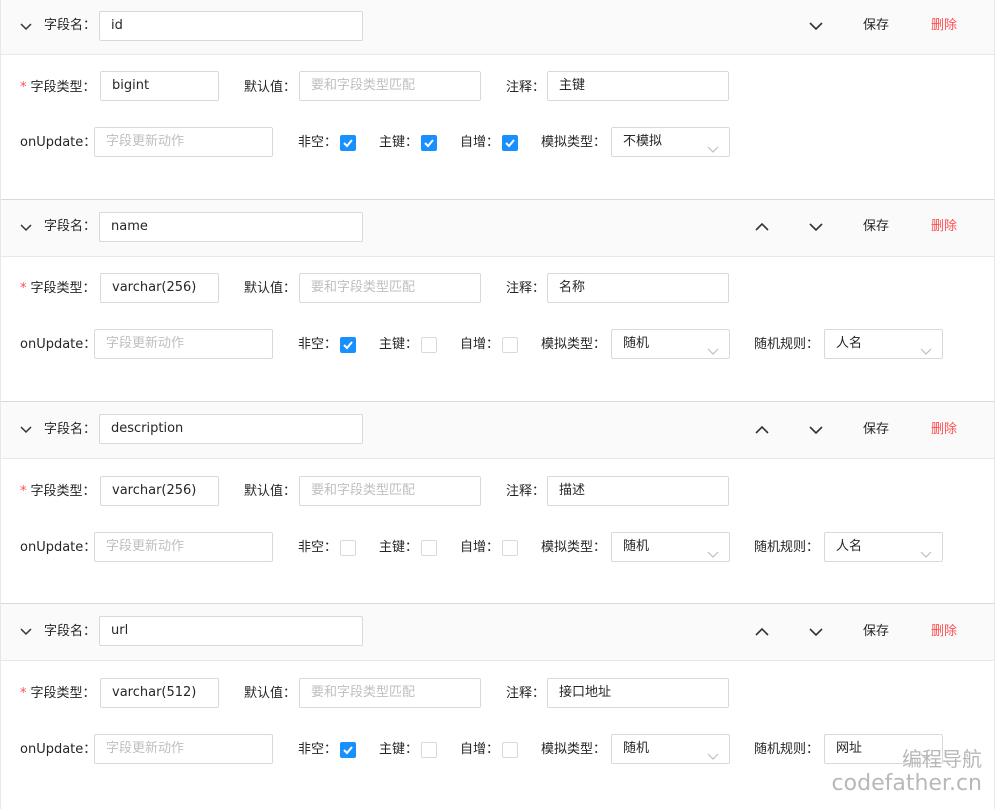  What do you see at coordinates (497, 632) in the screenshot?
I see `panel-header: 字段名： url 保存 删除` at bounding box center [497, 632].